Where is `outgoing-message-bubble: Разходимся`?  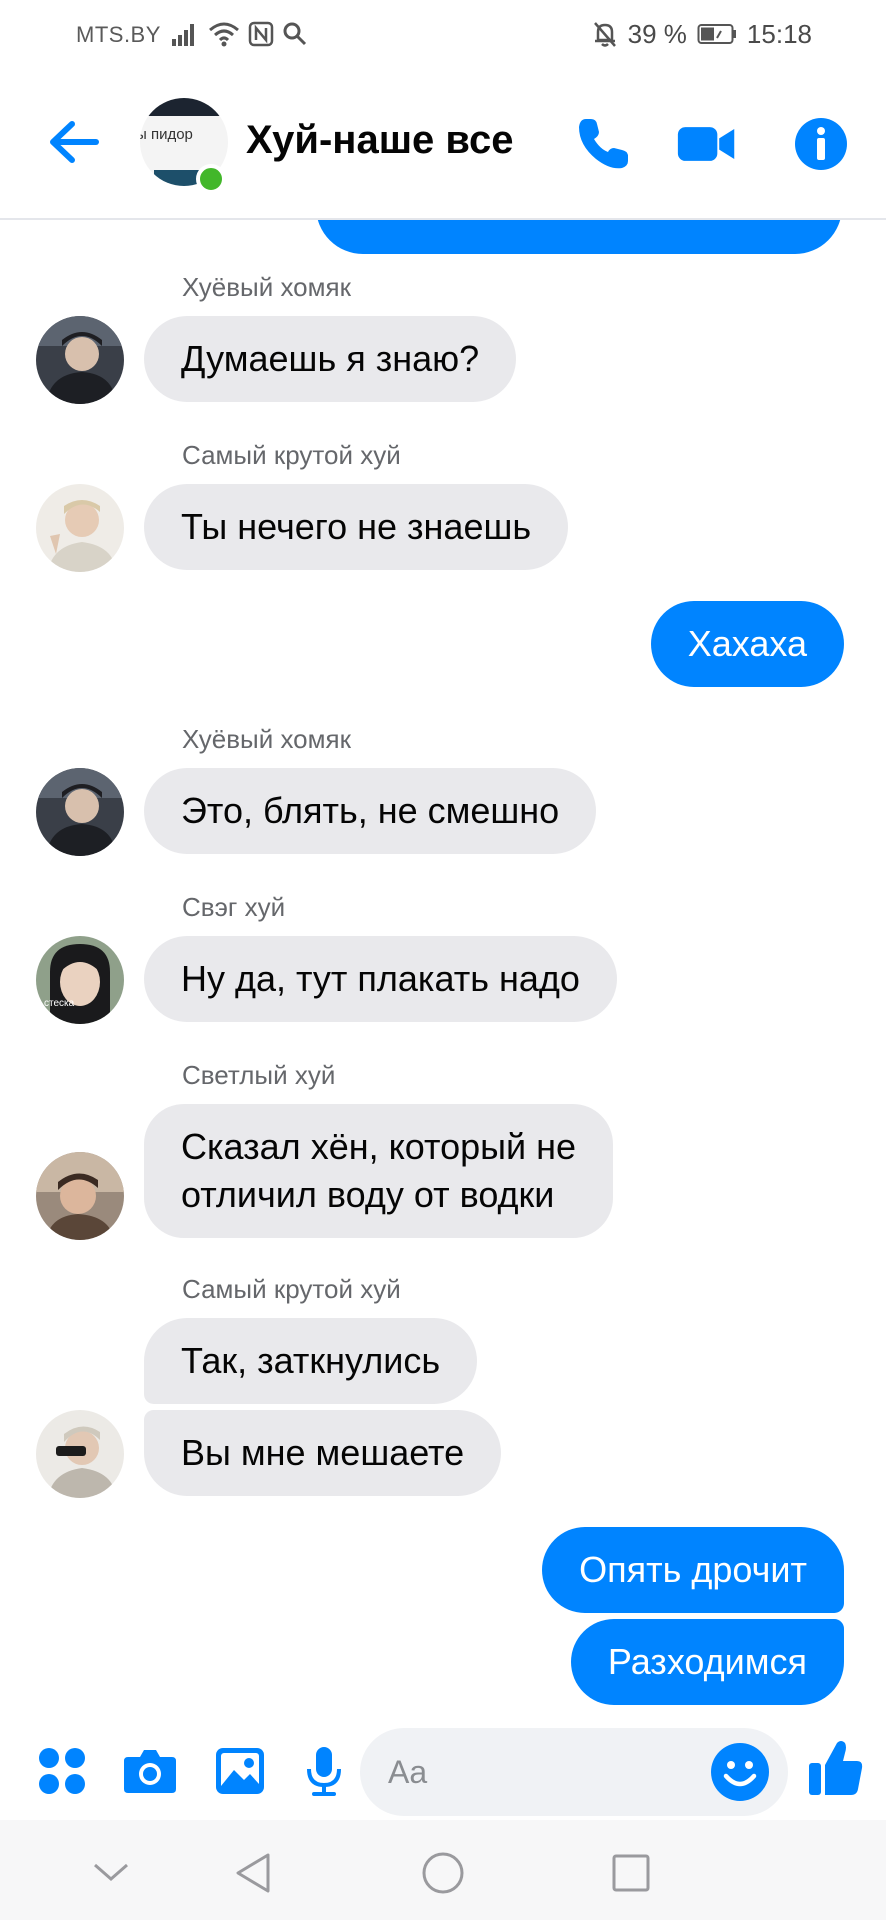
outgoing-message-bubble: Разходимся is located at coordinates (707, 1662).